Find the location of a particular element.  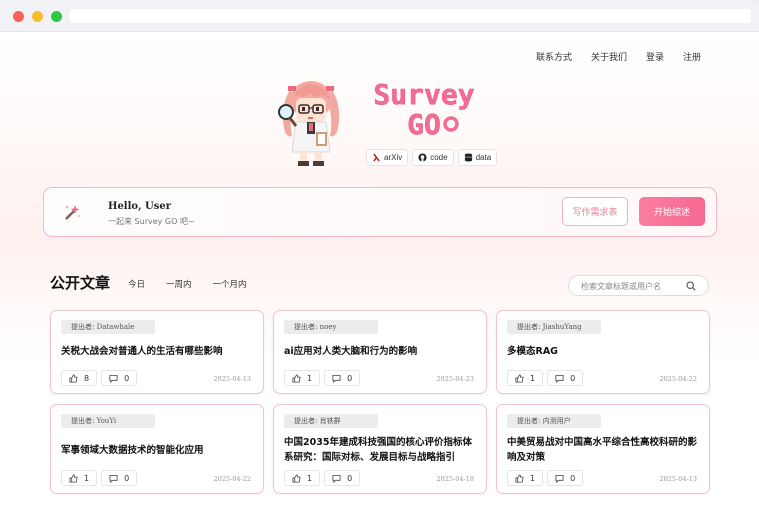

minimize-window-button is located at coordinates (37, 16).